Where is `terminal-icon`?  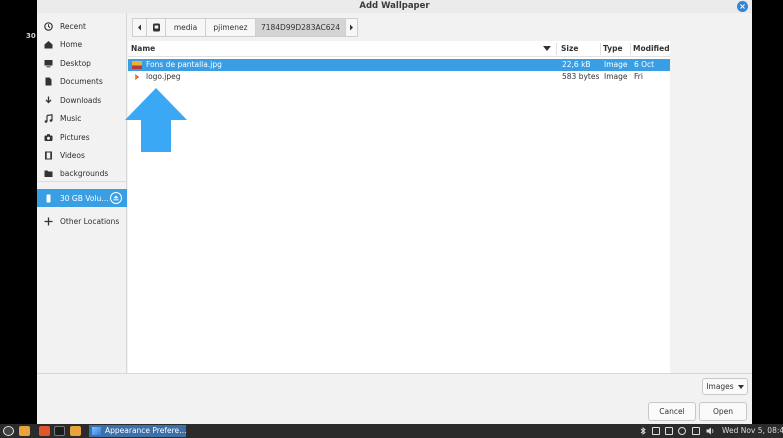
terminal-icon is located at coordinates (59, 431).